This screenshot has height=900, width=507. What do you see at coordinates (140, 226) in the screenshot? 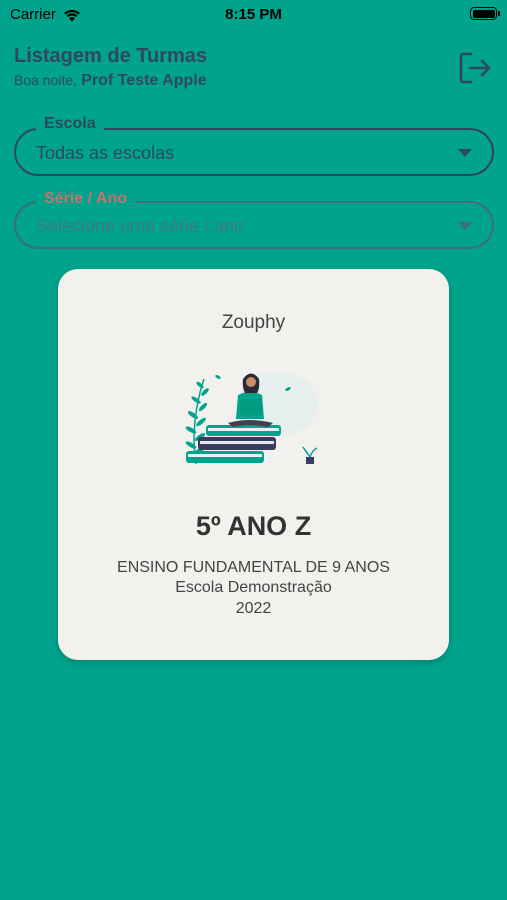
I see `serie-placeholder: Selecione uma série / ano` at bounding box center [140, 226].